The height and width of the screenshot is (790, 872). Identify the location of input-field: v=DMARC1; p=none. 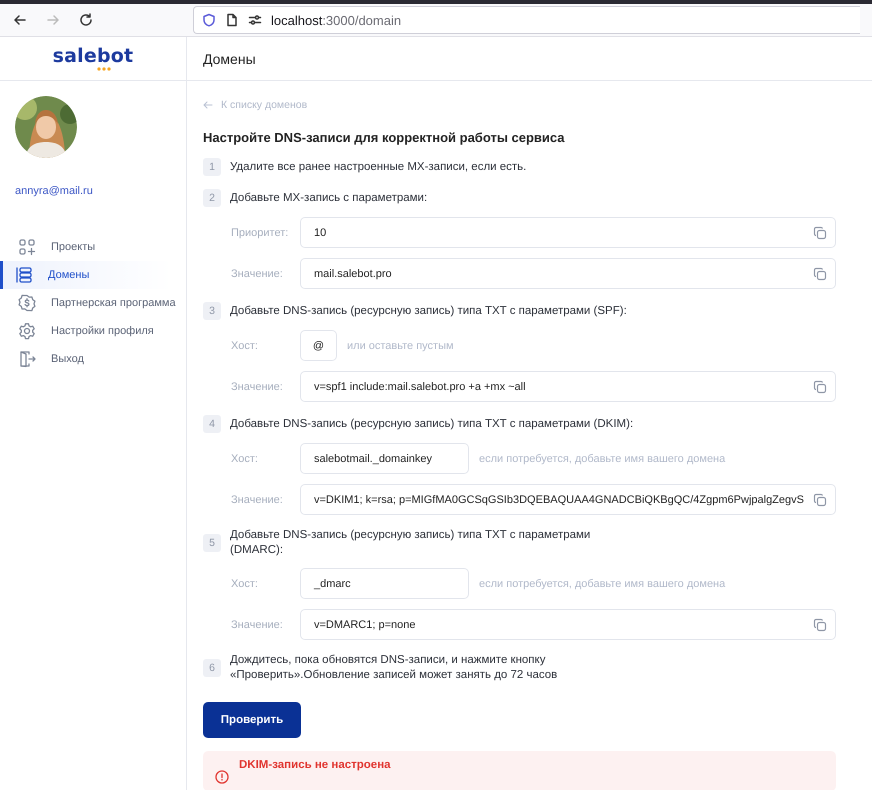
(568, 624).